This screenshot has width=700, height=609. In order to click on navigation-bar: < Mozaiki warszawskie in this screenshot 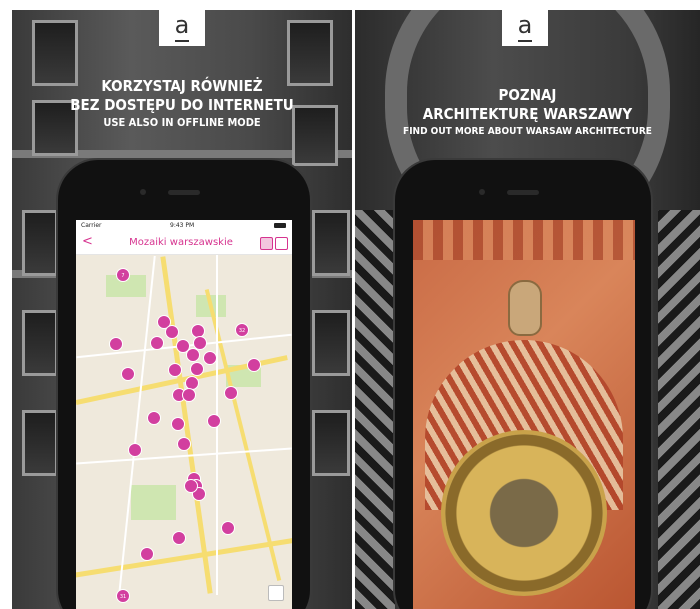, I will do `click(184, 243)`.